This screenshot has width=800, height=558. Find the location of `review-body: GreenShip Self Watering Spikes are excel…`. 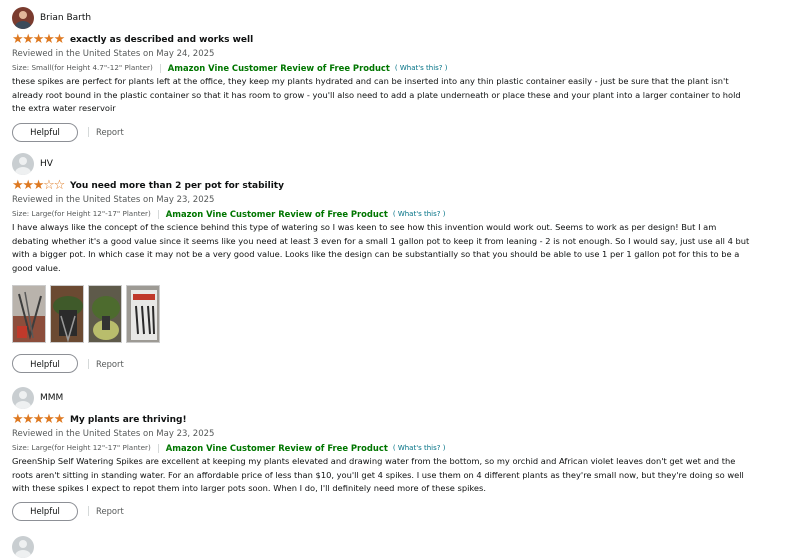

review-body: GreenShip Self Watering Spikes are excel… is located at coordinates (378, 475).